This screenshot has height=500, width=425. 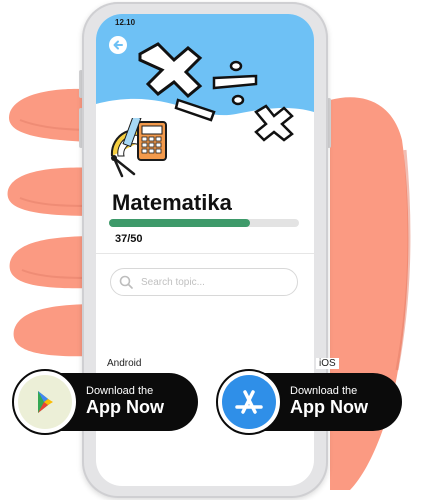 I want to click on app-store-download-button: Download the App Now, so click(x=309, y=402).